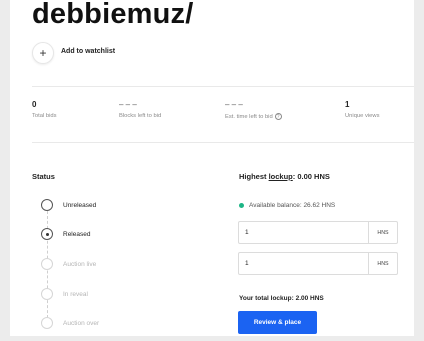  I want to click on lockup-amount-field: HNS, so click(318, 263).